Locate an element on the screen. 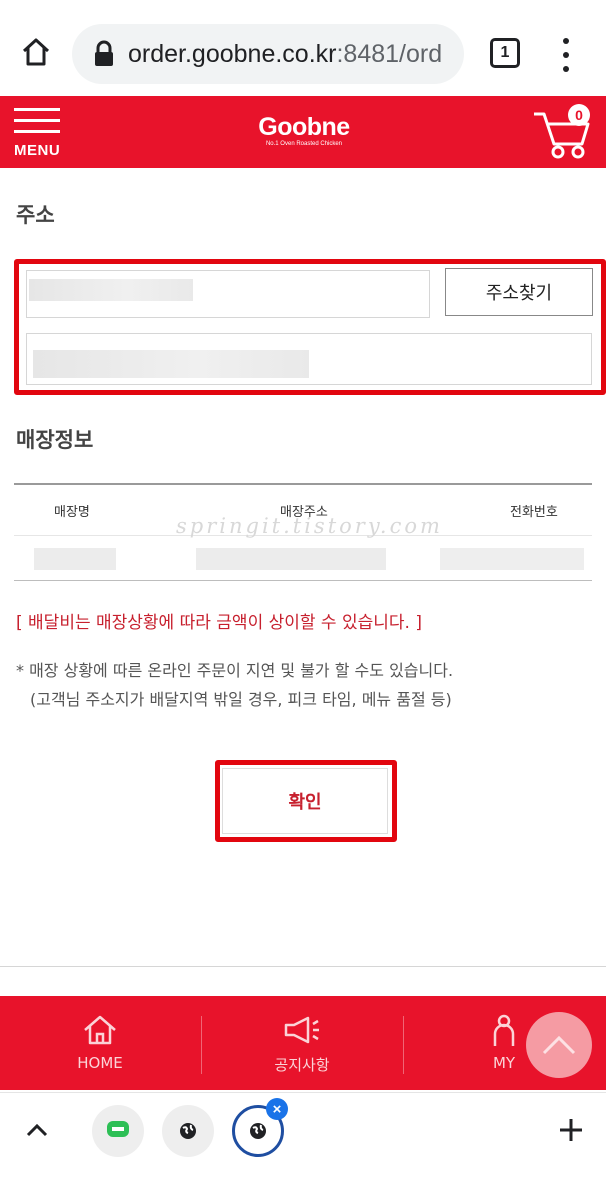  menu-button: MENU is located at coordinates (38, 134).